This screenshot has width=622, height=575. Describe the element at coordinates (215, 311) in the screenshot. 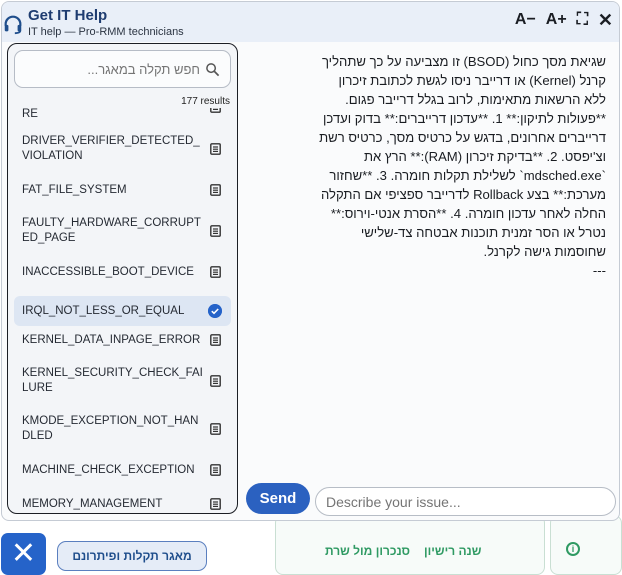

I see `check-icon` at that location.